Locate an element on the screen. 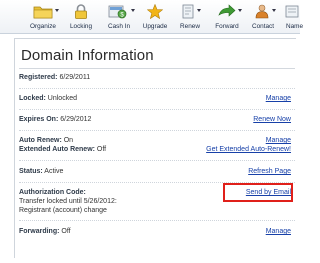 Image resolution: width=320 pixels, height=263 pixels. toolbar-upgrade-button: Upgrade is located at coordinates (155, 17).